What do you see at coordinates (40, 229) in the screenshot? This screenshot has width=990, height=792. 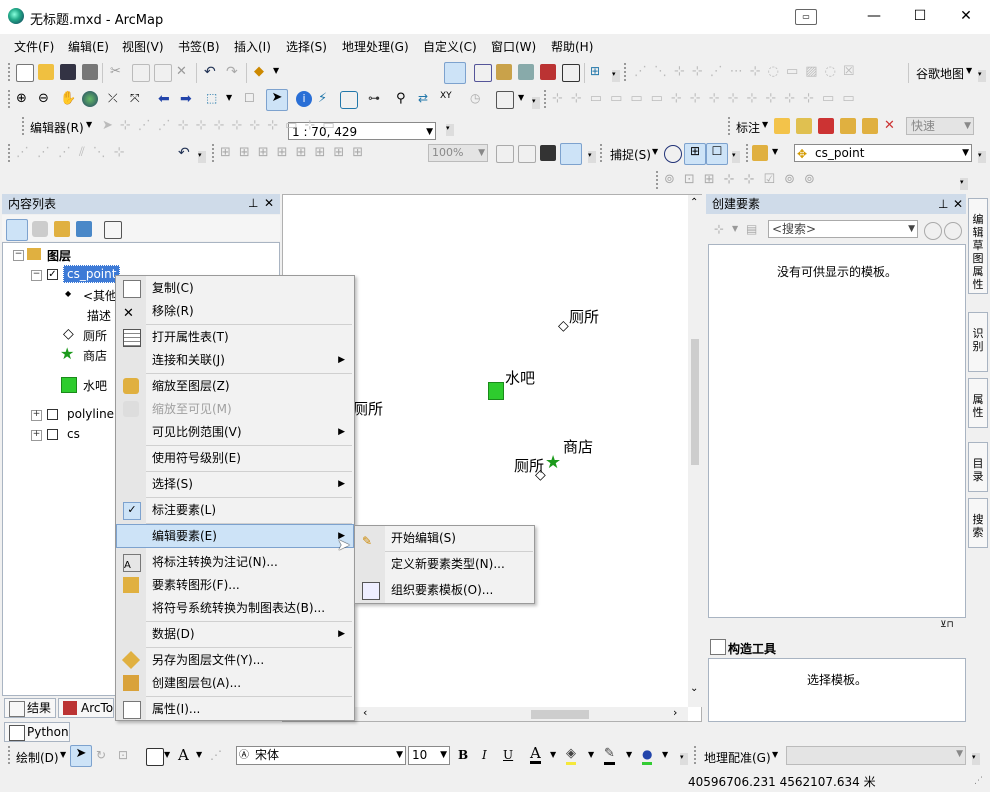 I see `list-by-source-icon` at bounding box center [40, 229].